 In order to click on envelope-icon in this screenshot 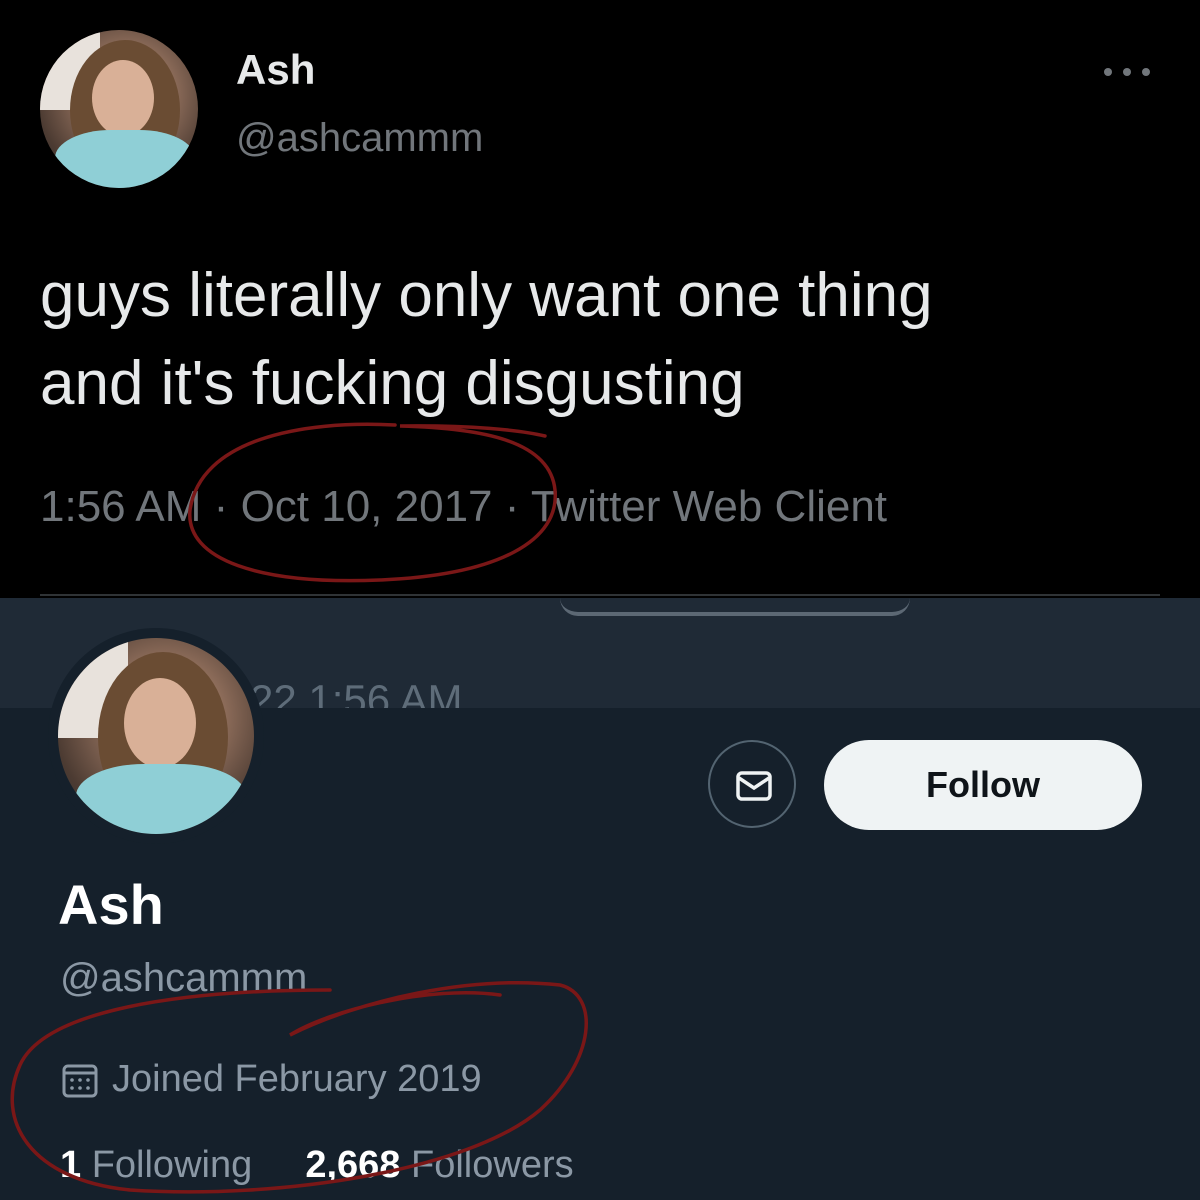, I will do `click(754, 786)`.